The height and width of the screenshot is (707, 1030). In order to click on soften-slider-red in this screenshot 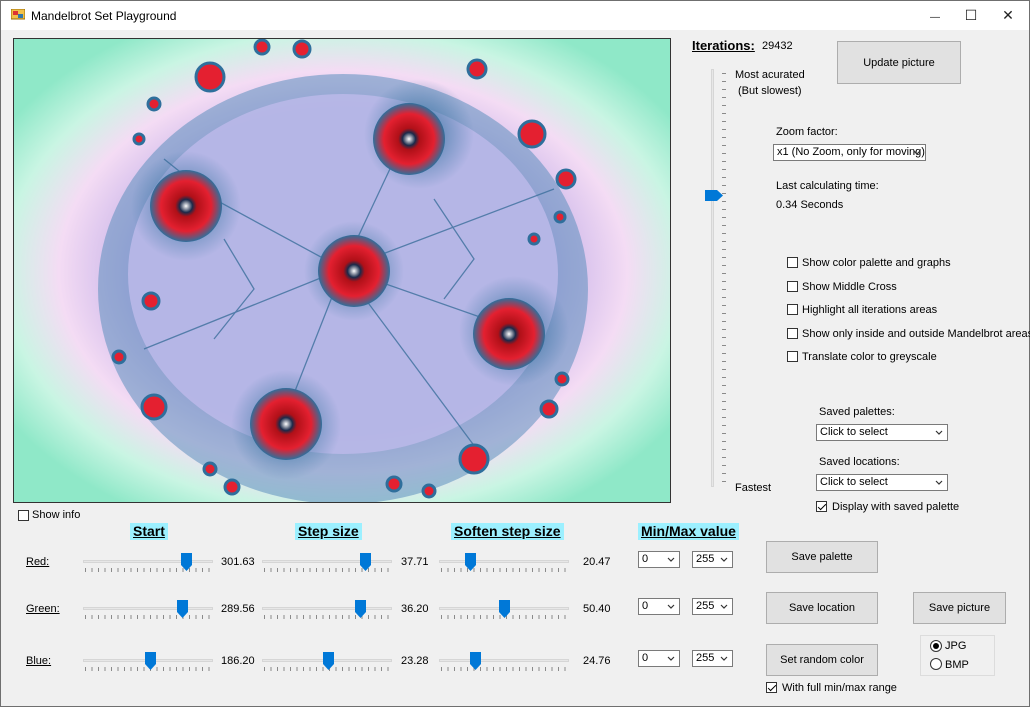, I will do `click(504, 561)`.